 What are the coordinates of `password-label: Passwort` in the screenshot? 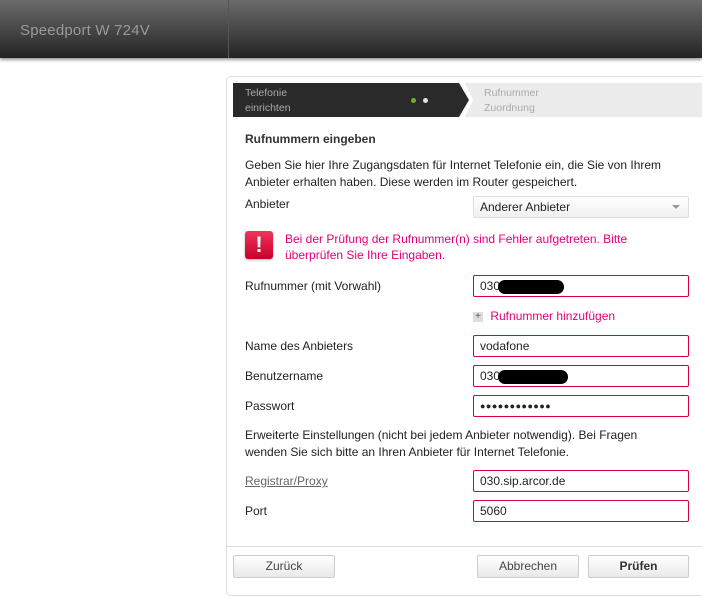 It's located at (270, 406).